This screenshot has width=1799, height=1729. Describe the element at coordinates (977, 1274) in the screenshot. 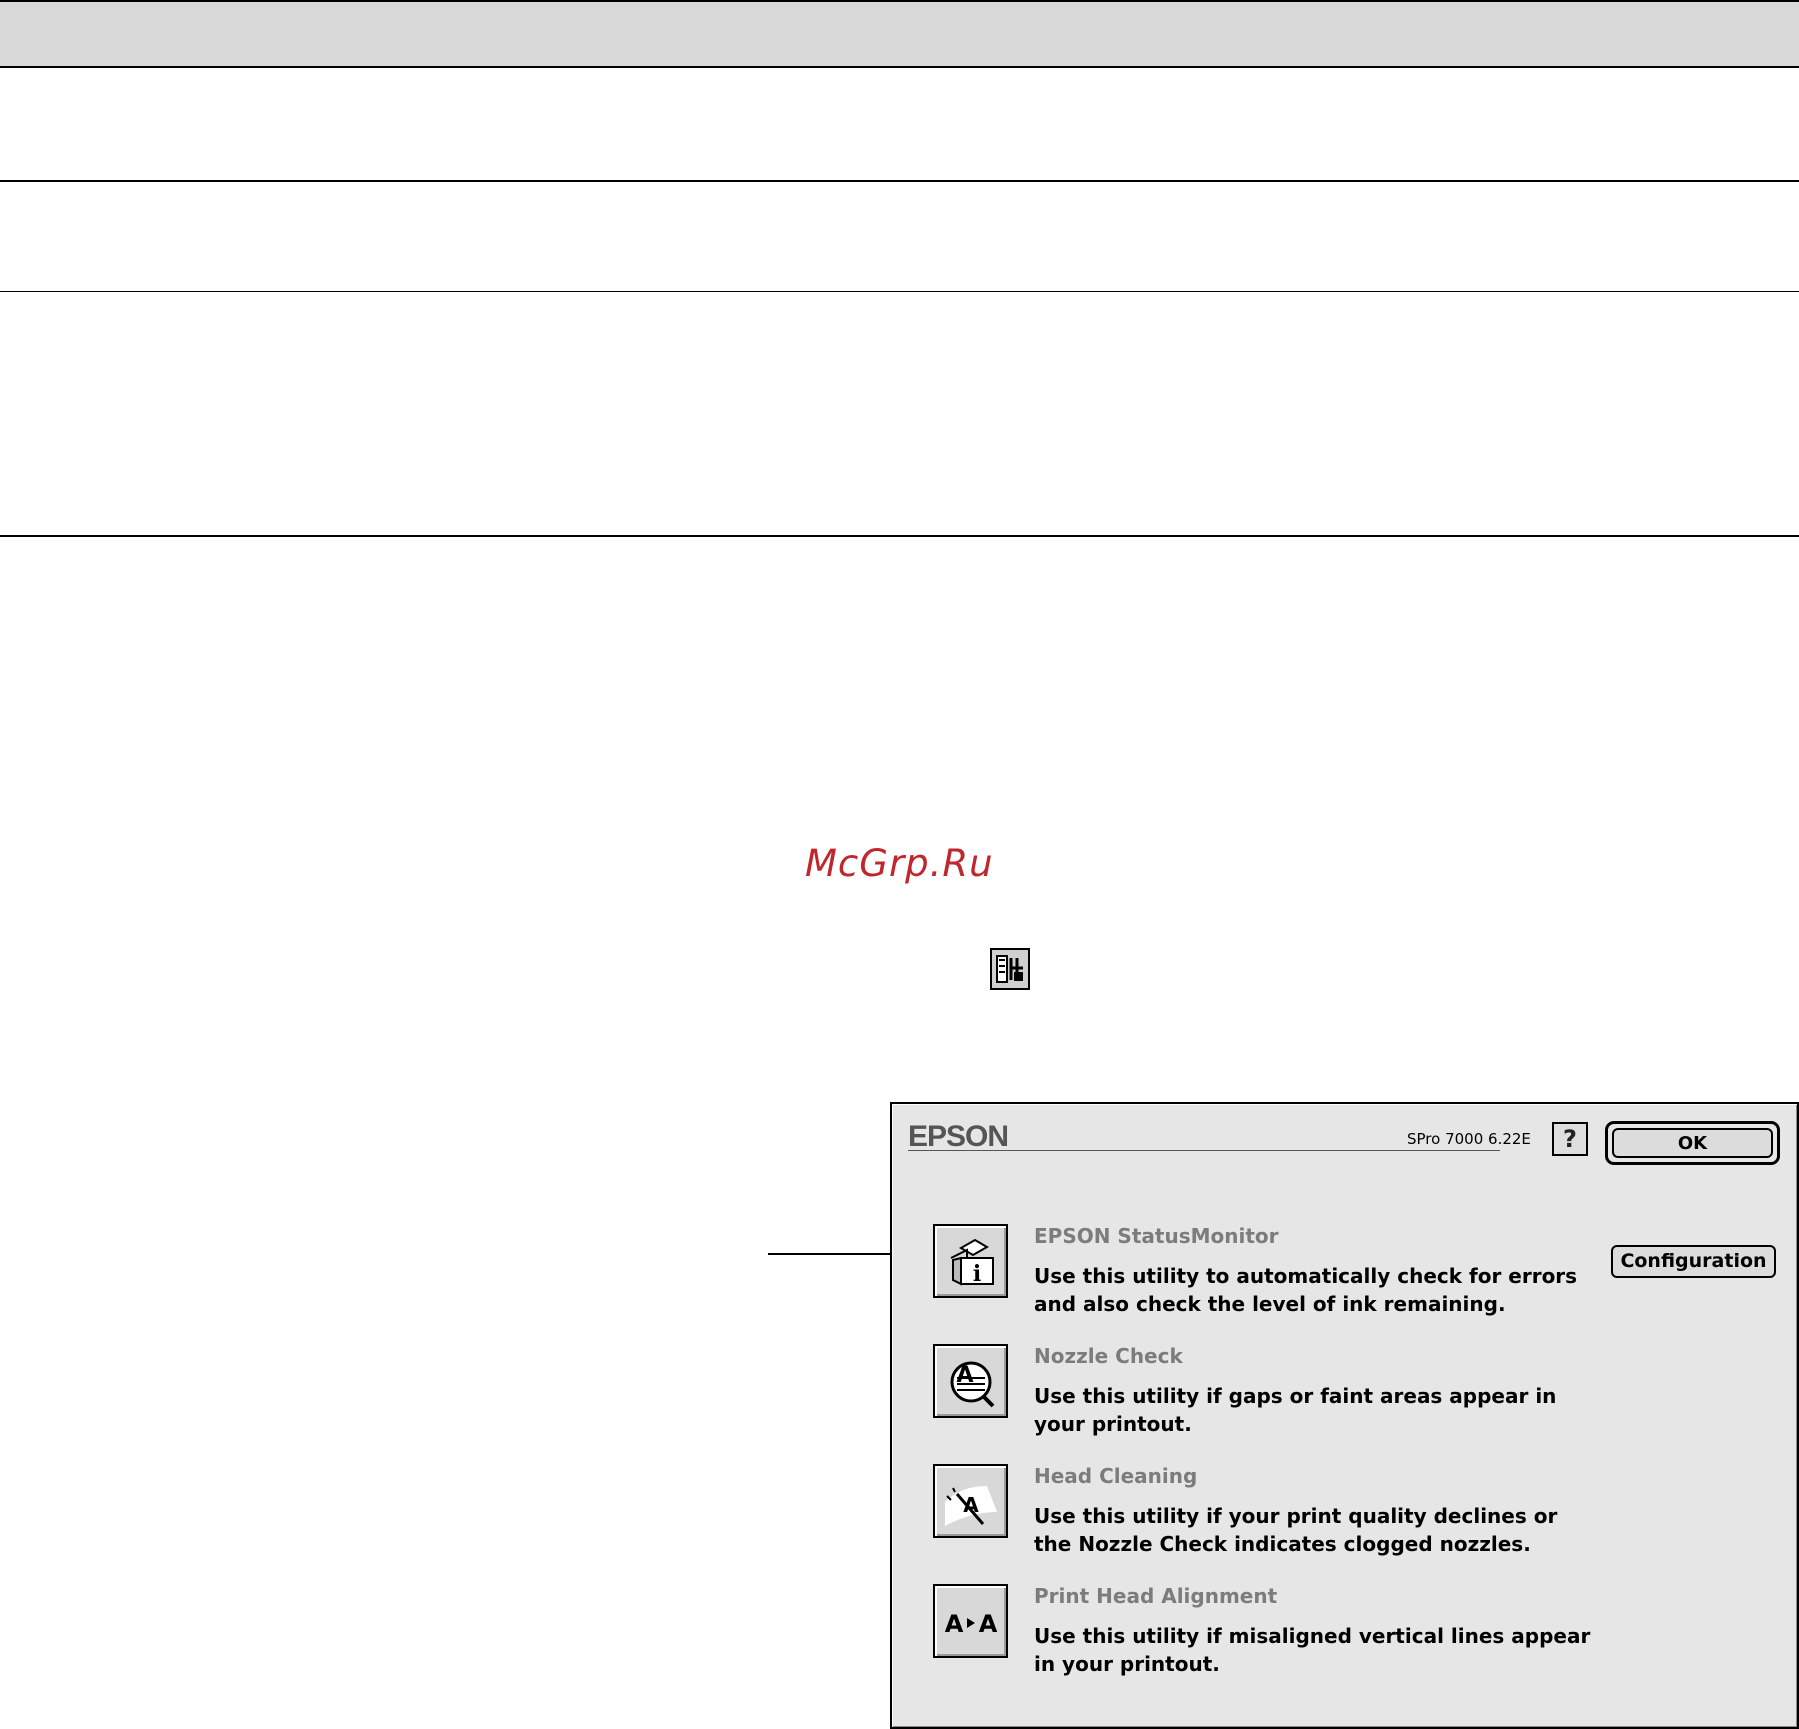

I see `svg-text: i` at that location.